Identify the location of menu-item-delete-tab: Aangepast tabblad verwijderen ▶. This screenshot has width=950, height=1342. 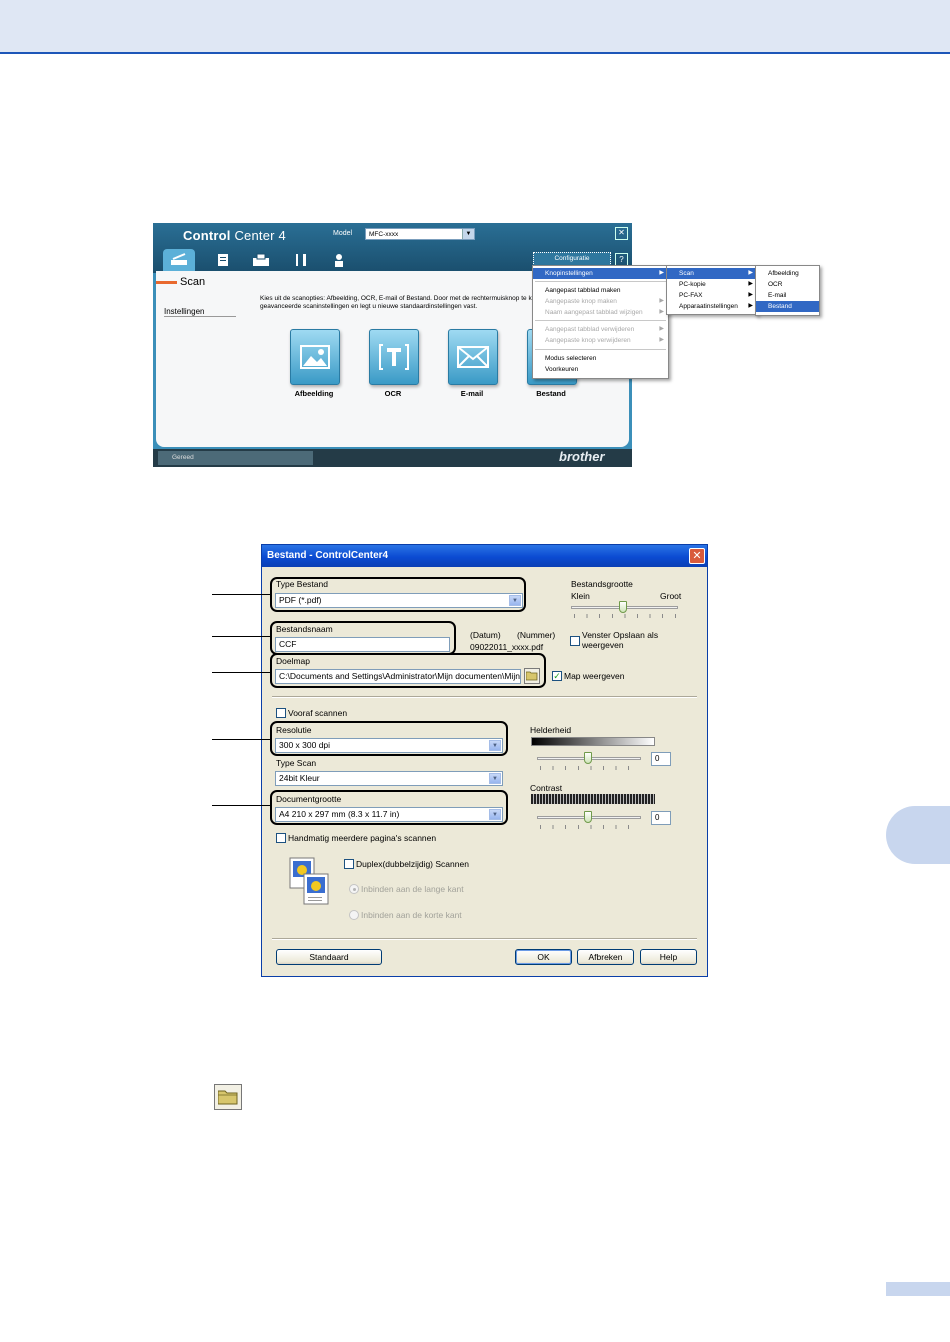
(600, 329).